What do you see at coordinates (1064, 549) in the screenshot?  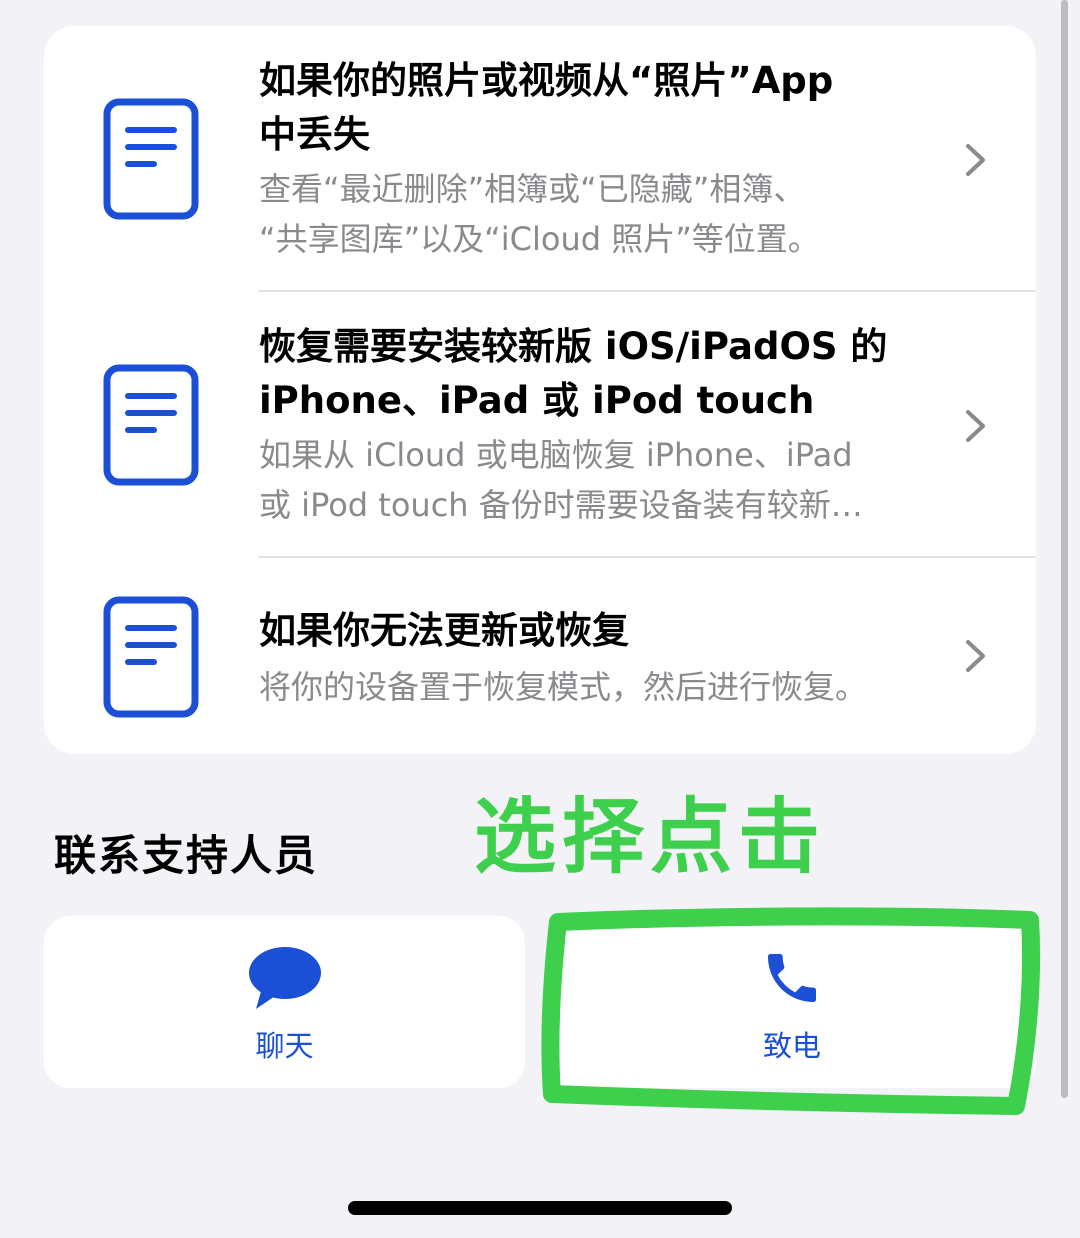 I see `scrollbar` at bounding box center [1064, 549].